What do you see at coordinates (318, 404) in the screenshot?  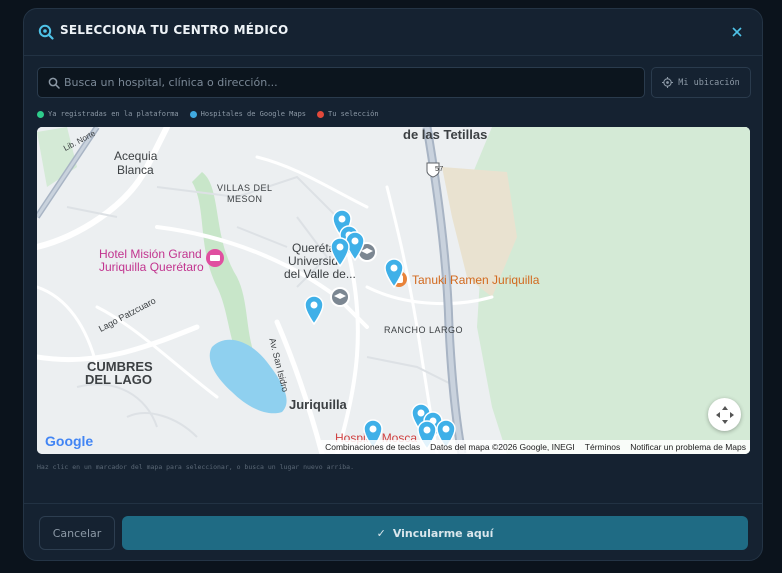 I see `map-label-juriquilla: Juriquilla` at bounding box center [318, 404].